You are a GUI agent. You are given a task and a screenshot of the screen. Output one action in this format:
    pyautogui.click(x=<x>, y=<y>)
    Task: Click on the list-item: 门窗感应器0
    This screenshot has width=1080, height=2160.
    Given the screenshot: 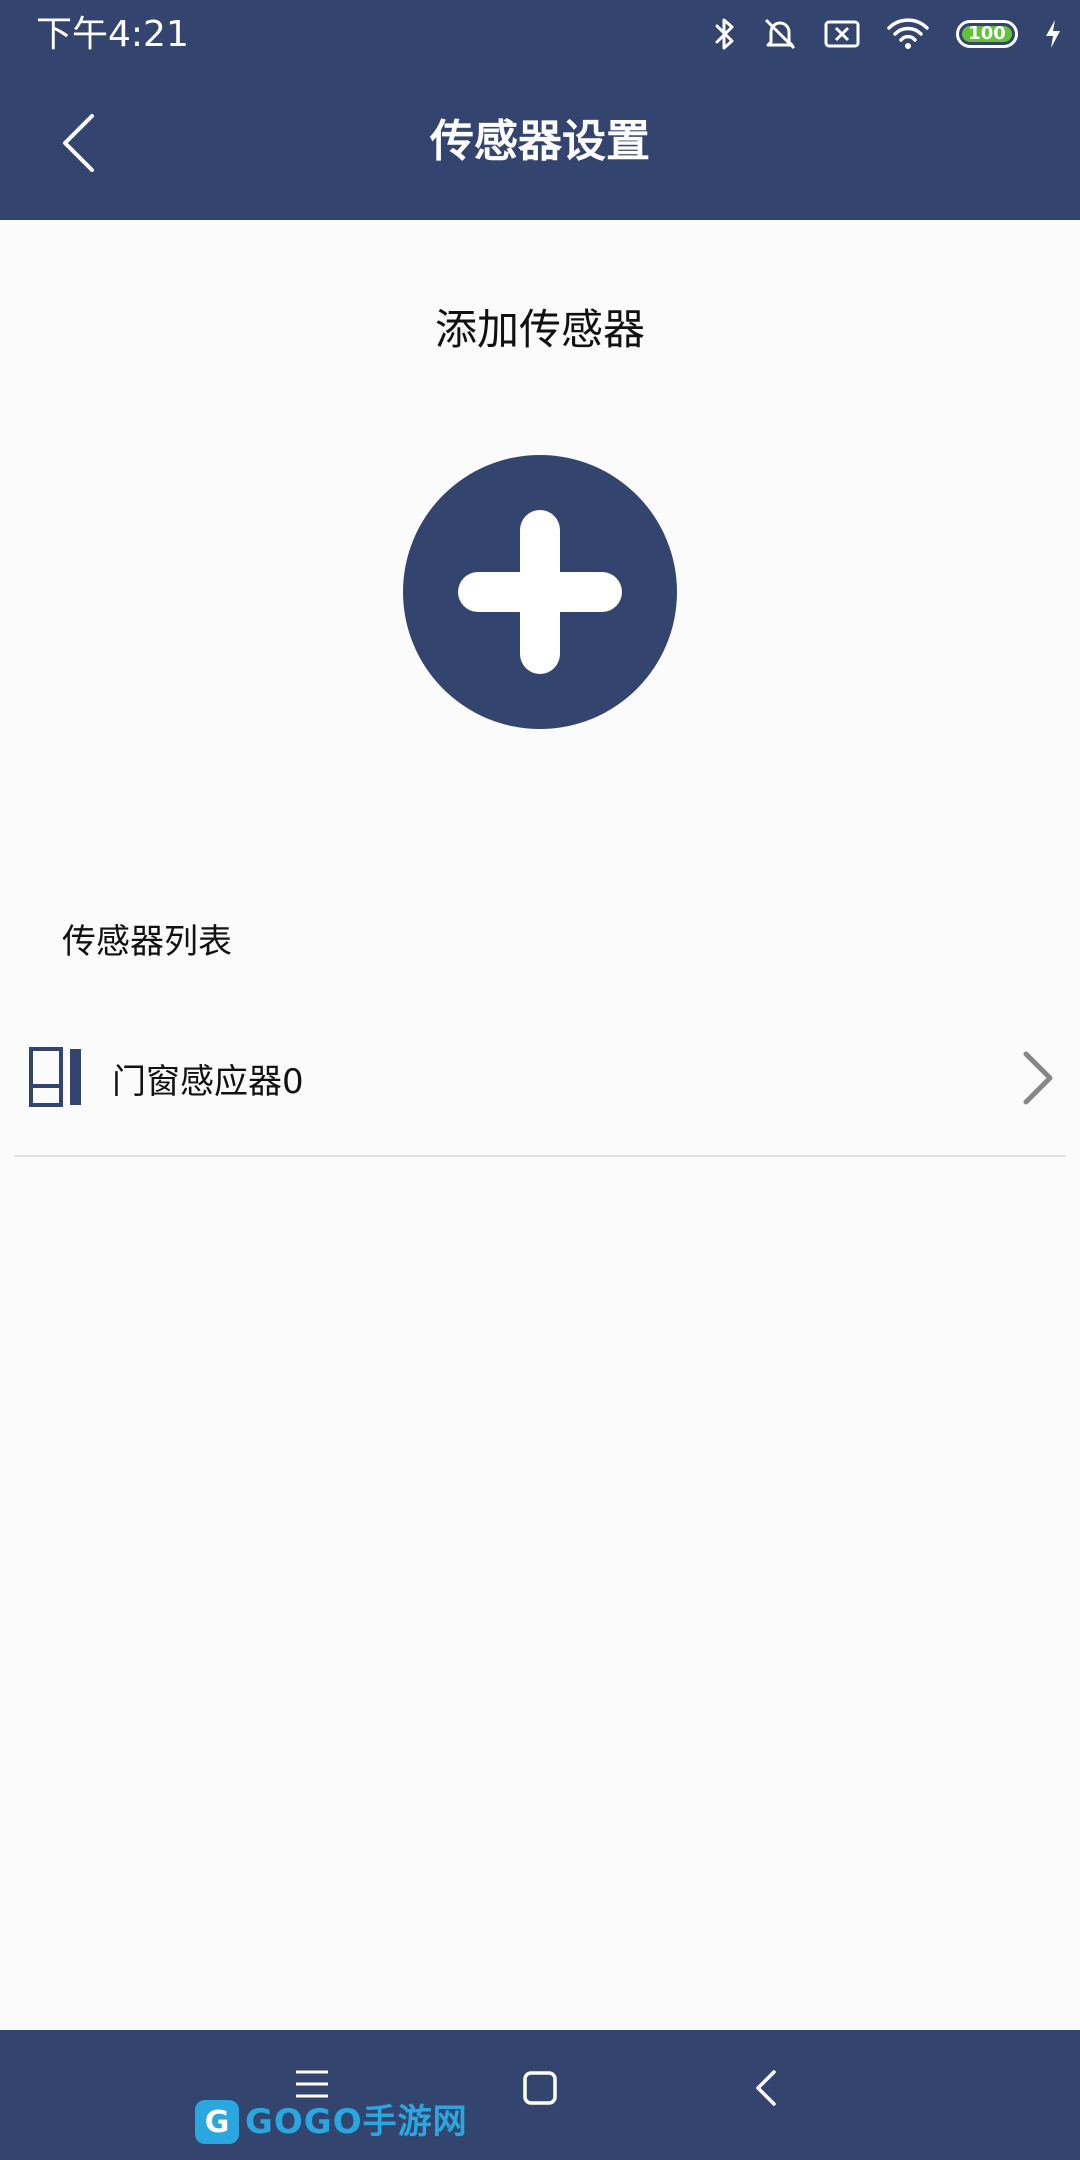 What is the action you would take?
    pyautogui.click(x=540, y=1086)
    